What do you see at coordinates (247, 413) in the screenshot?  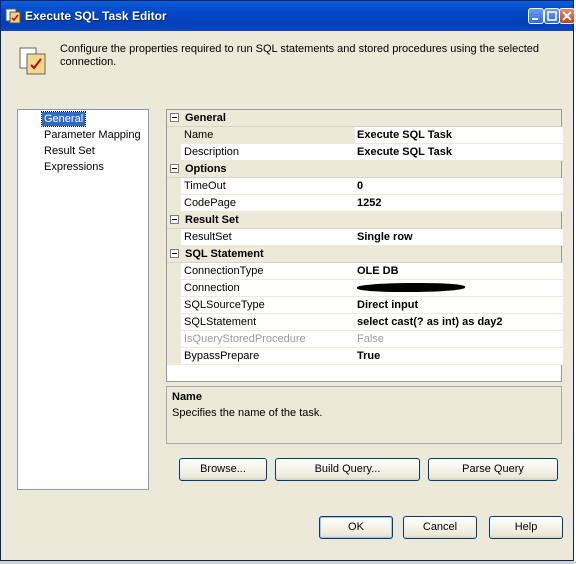 I see `description-text: Specifies the name of the task.` at bounding box center [247, 413].